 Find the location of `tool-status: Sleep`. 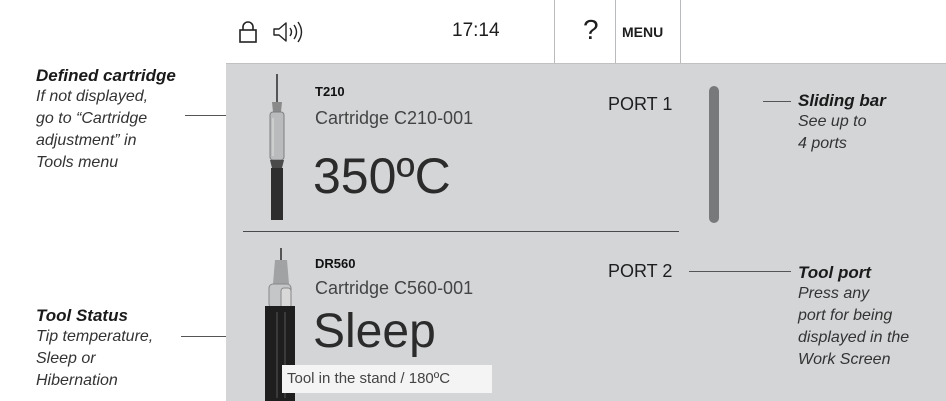

tool-status: Sleep is located at coordinates (374, 331).